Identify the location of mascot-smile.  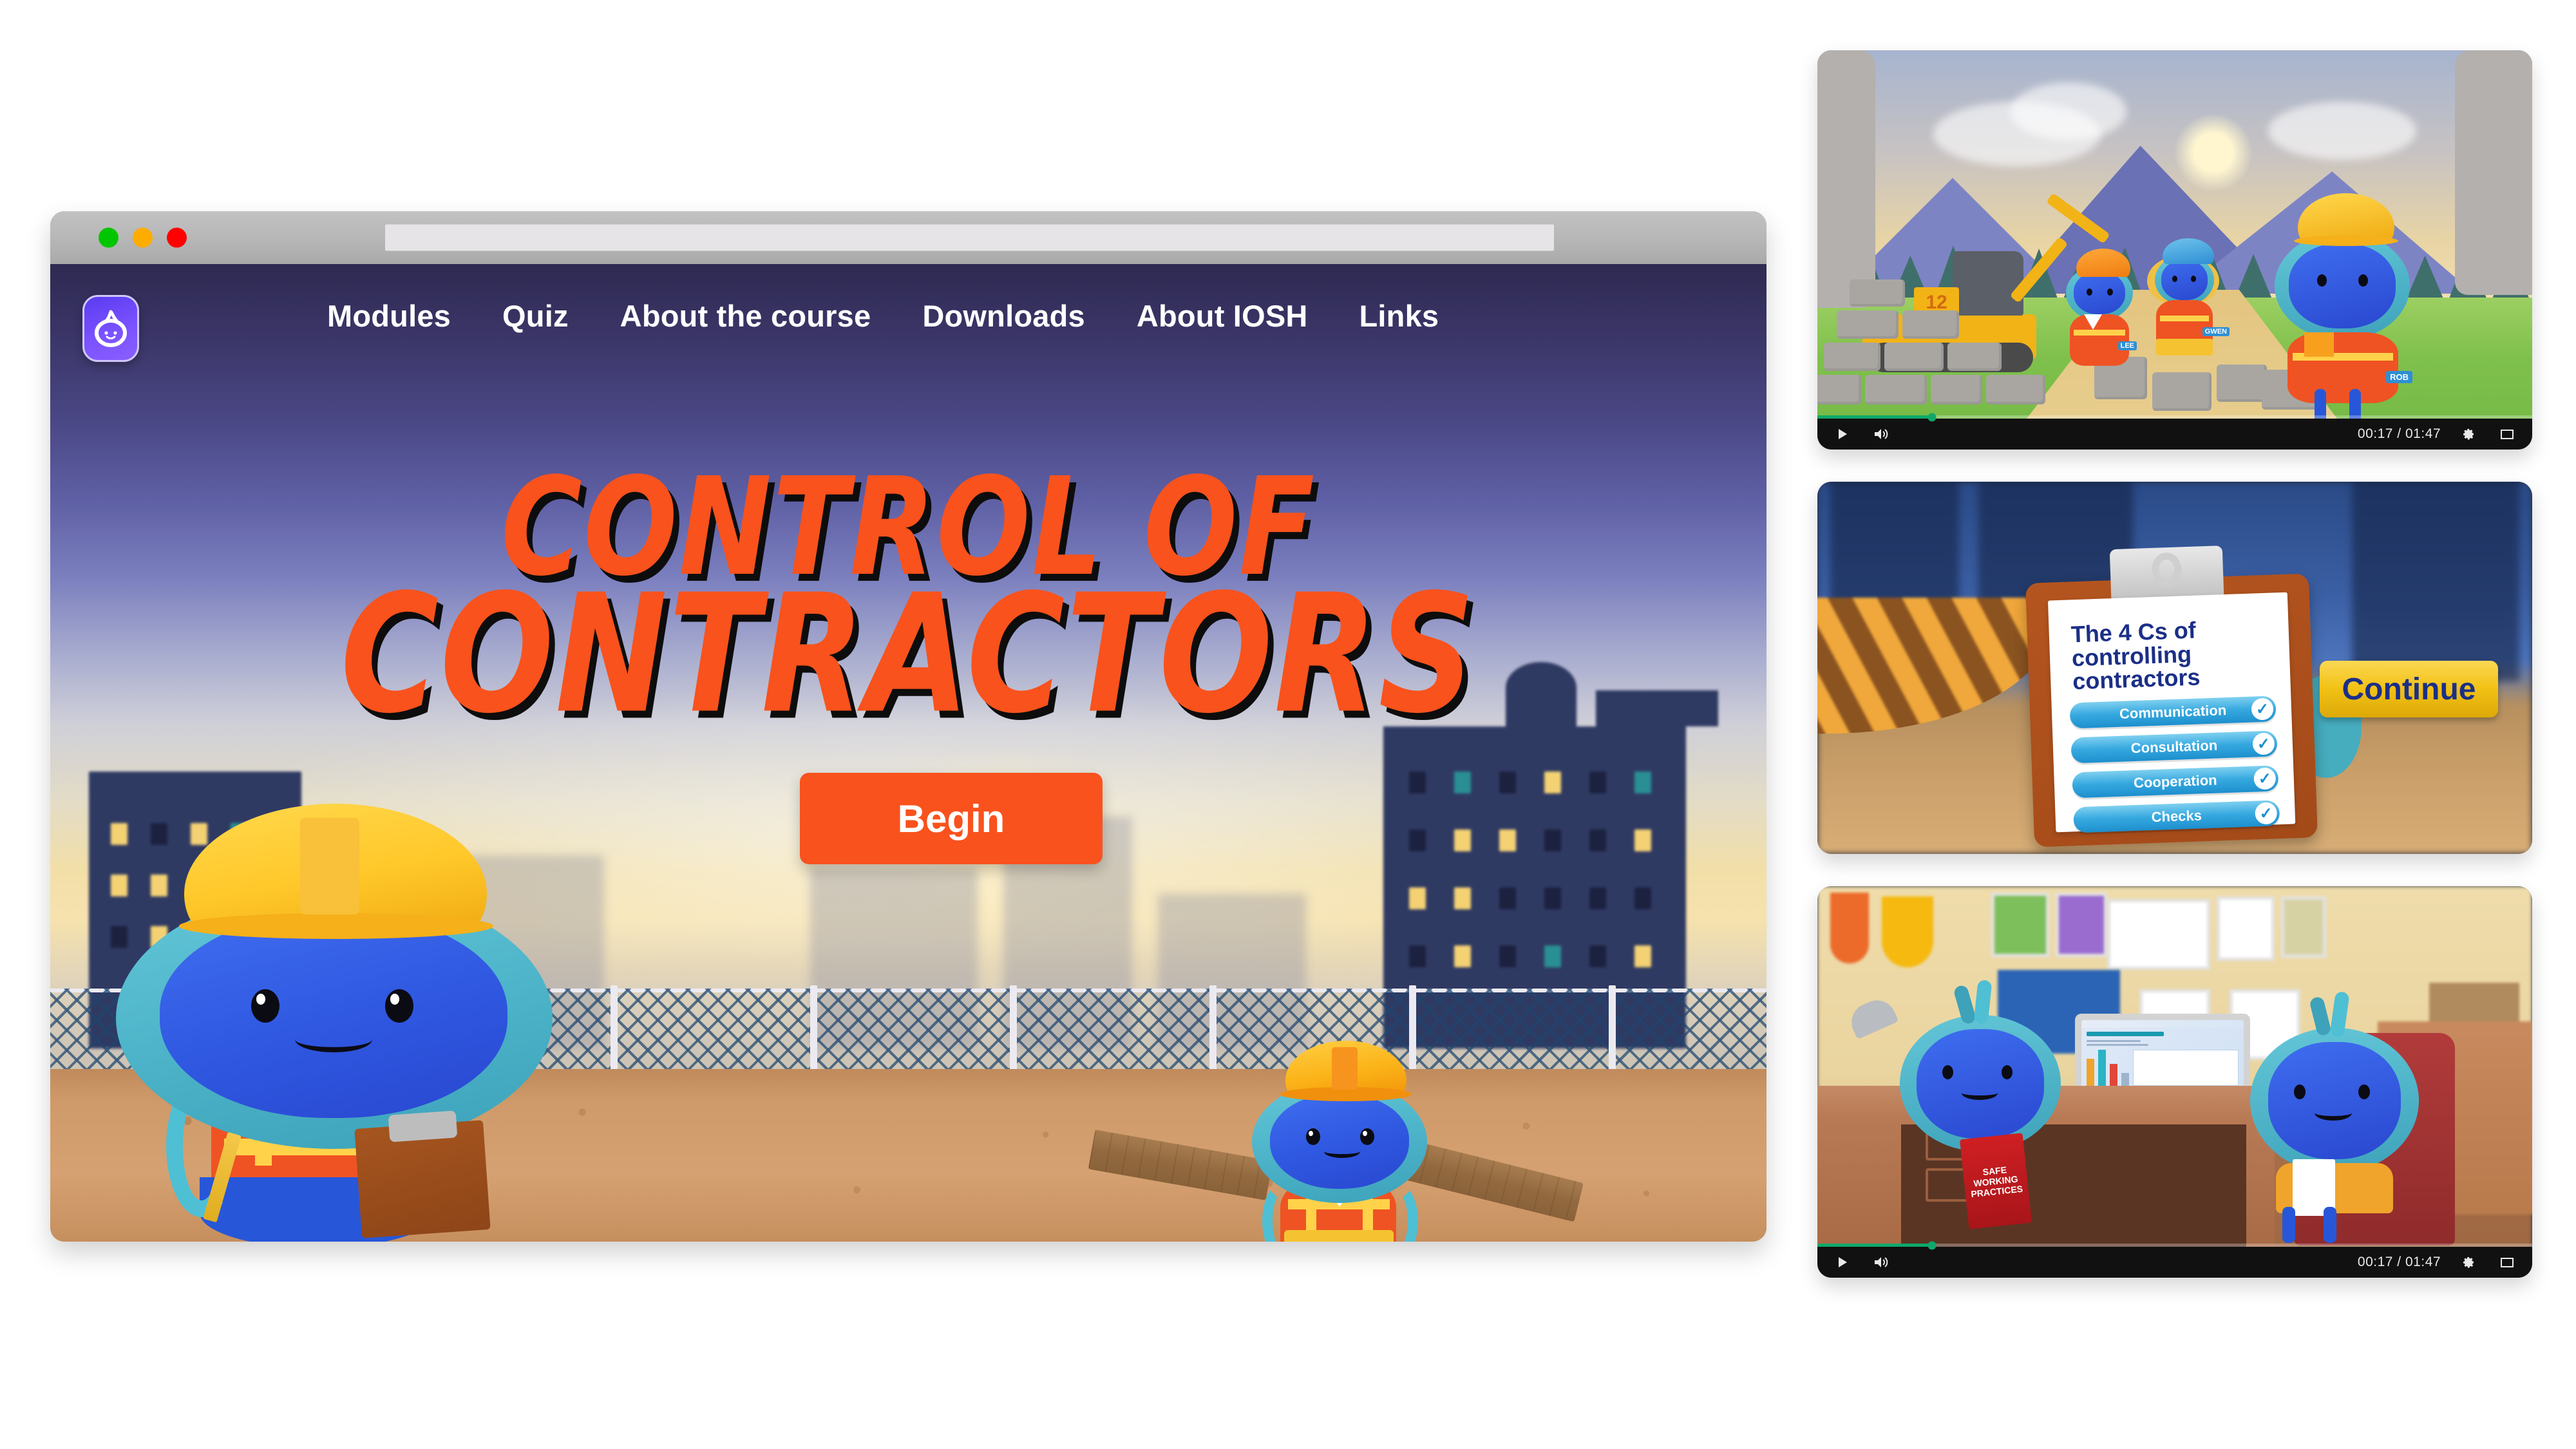
(334, 1039).